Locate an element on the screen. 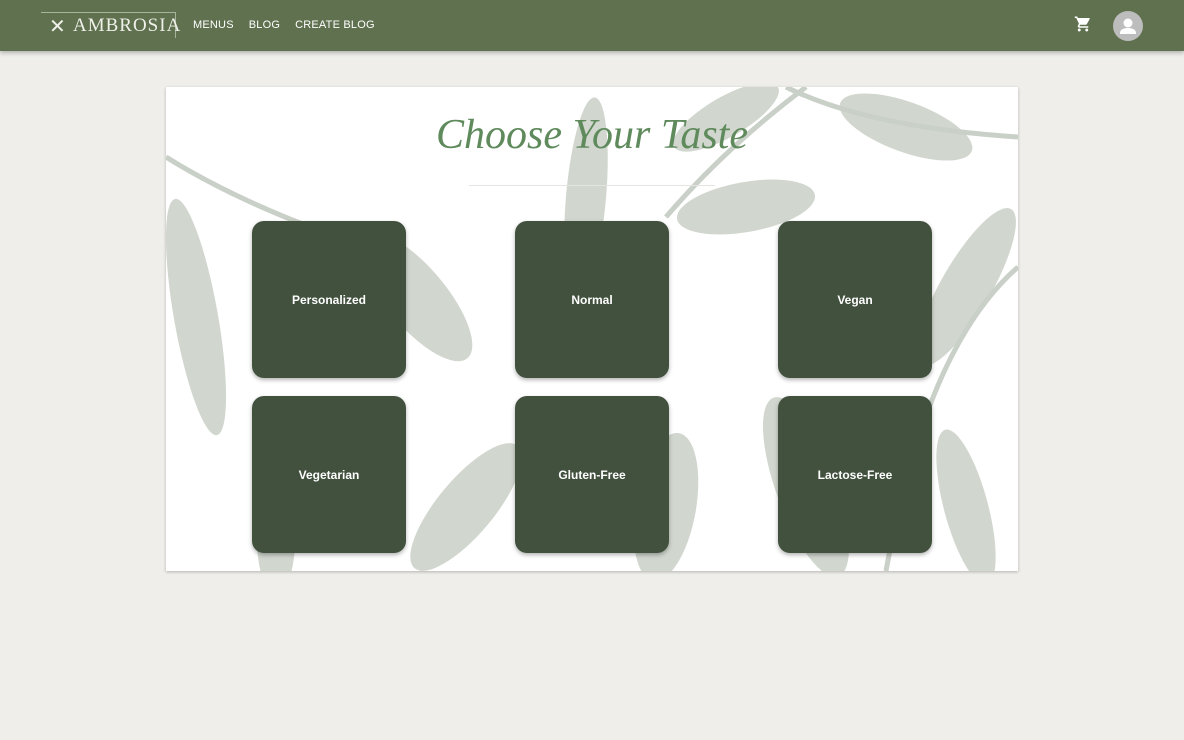 This screenshot has width=1184, height=740. nav-link-create-blog: CREATE BLOG is located at coordinates (335, 25).